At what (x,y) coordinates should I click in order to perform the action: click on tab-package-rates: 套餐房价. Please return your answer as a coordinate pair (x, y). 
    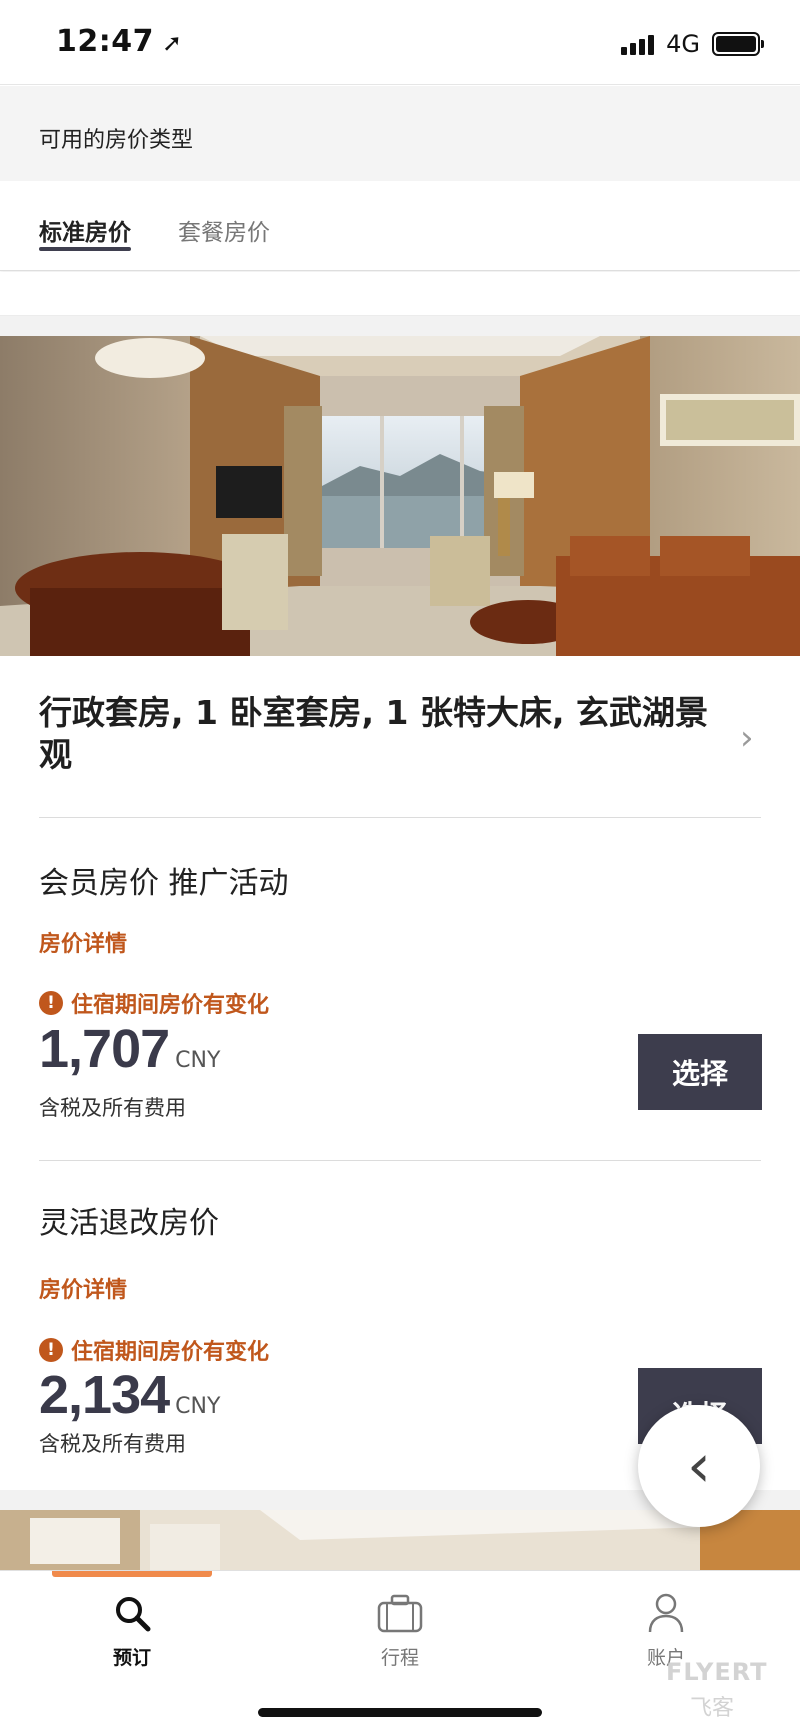
    Looking at the image, I should click on (224, 230).